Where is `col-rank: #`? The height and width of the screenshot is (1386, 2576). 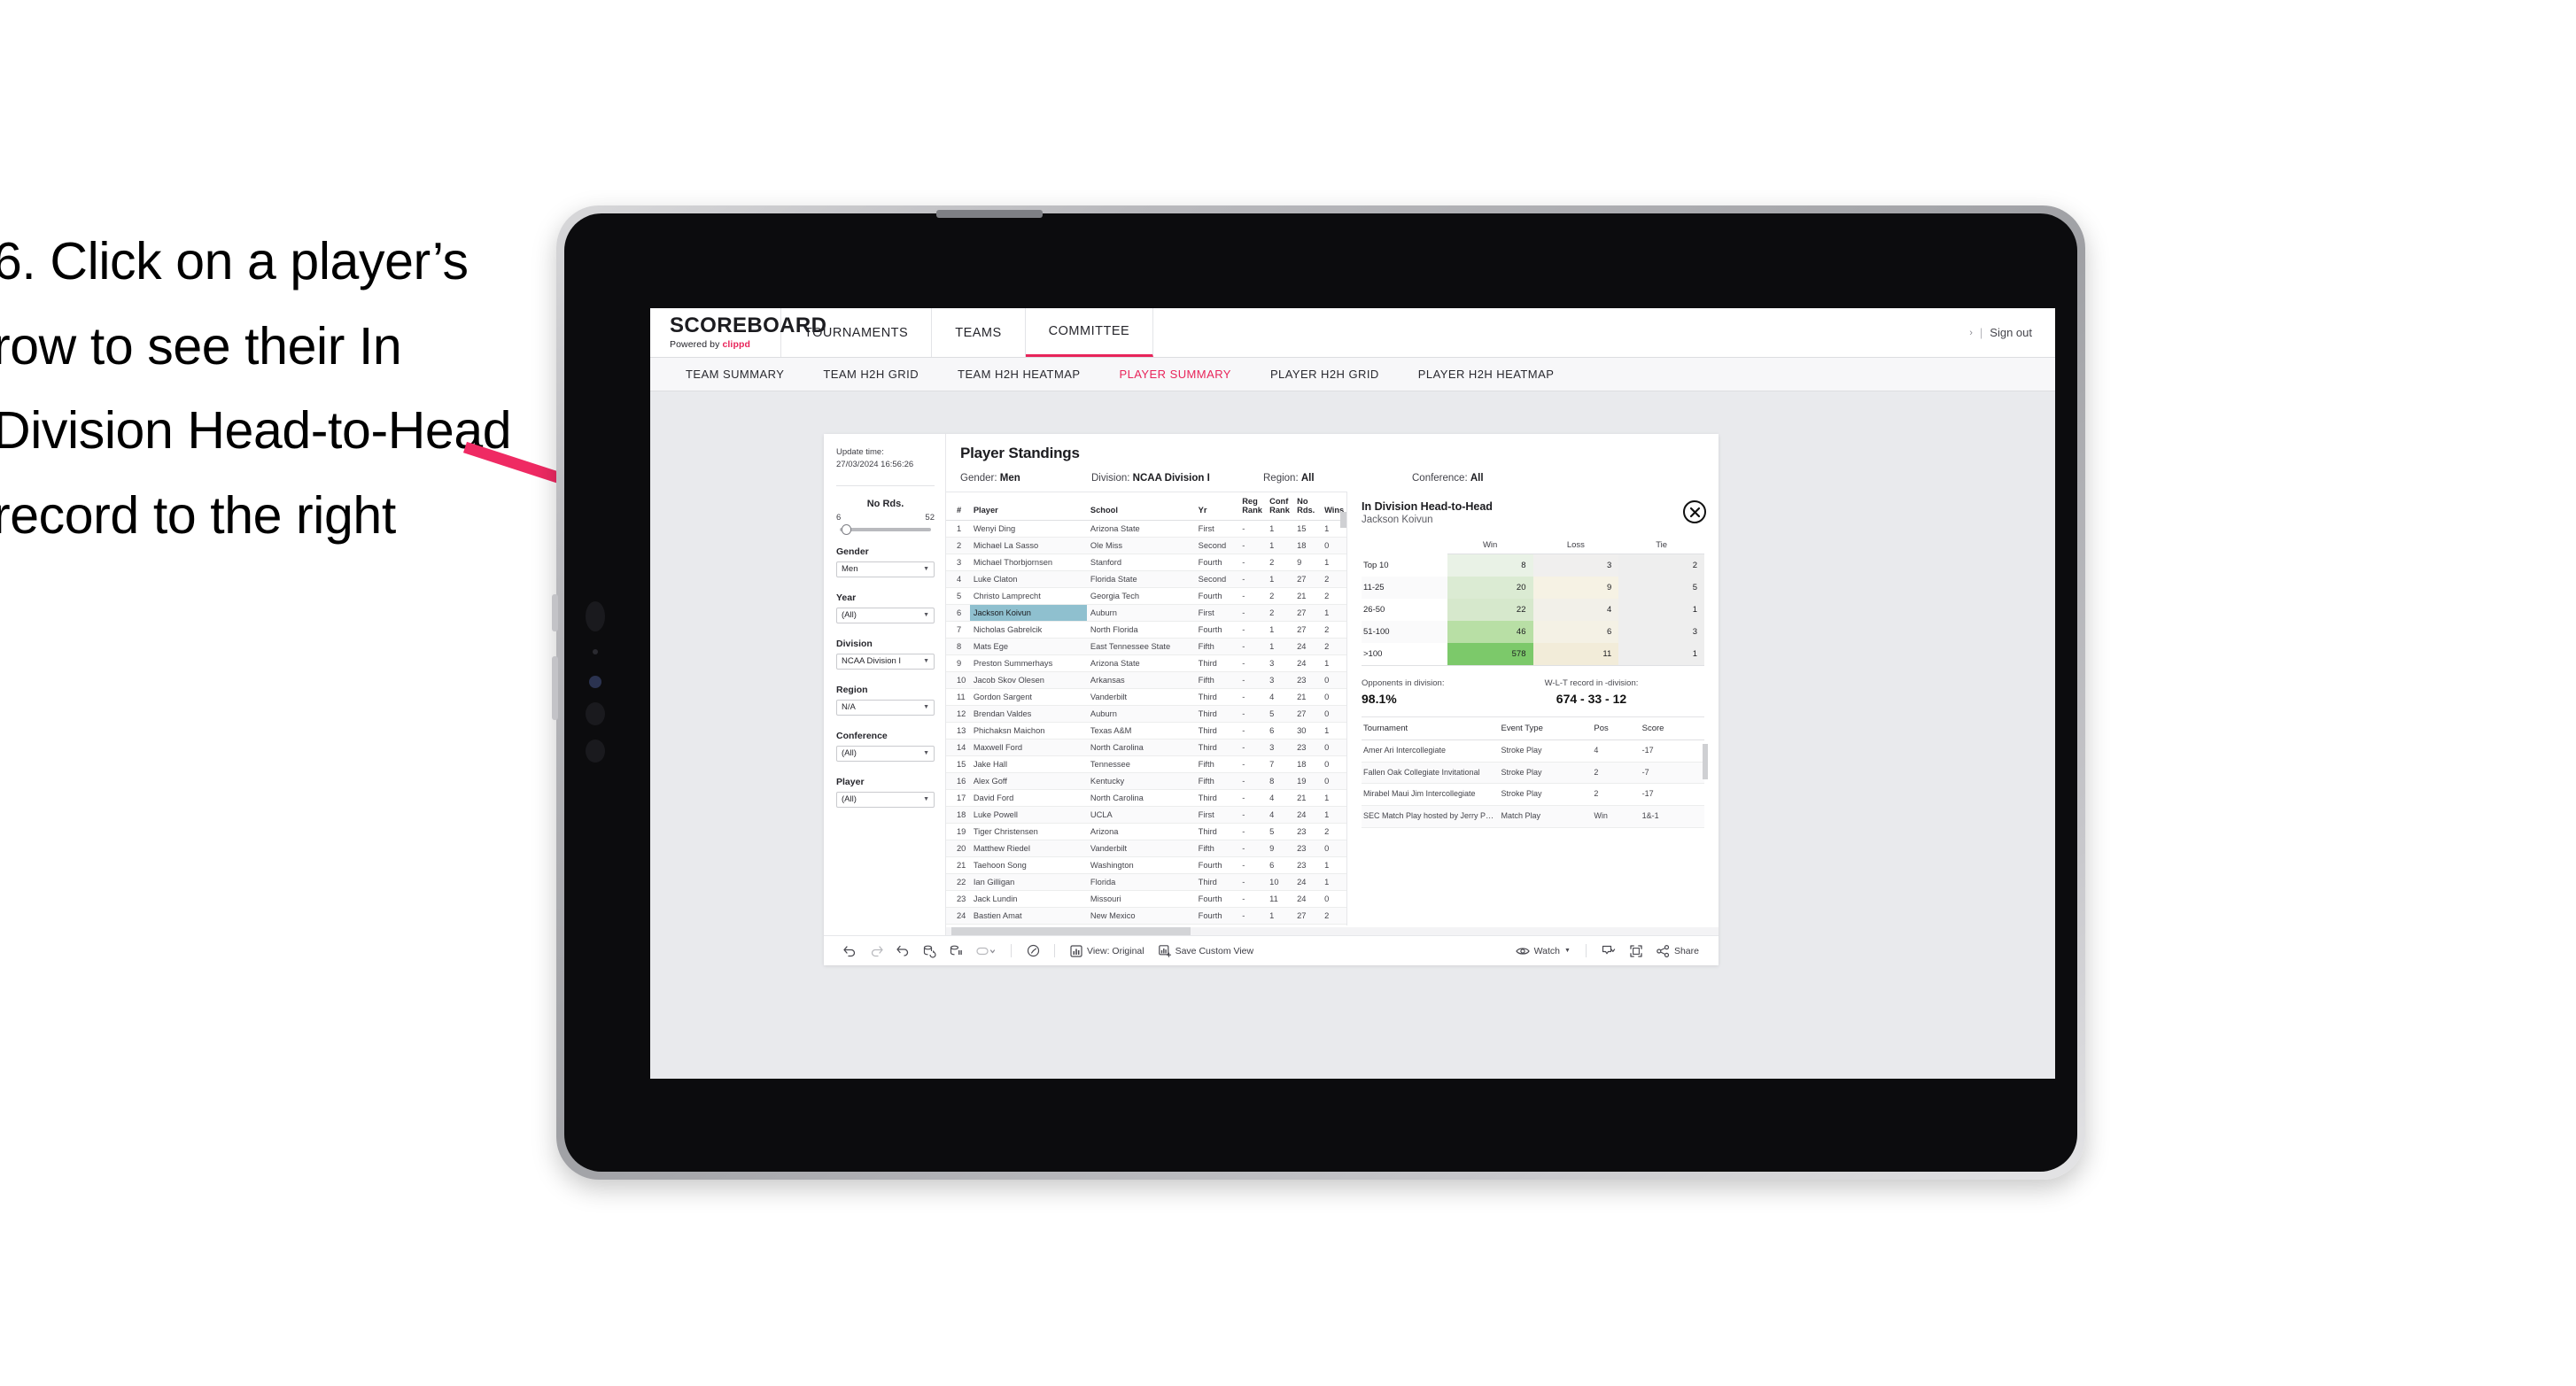 col-rank: # is located at coordinates (958, 507).